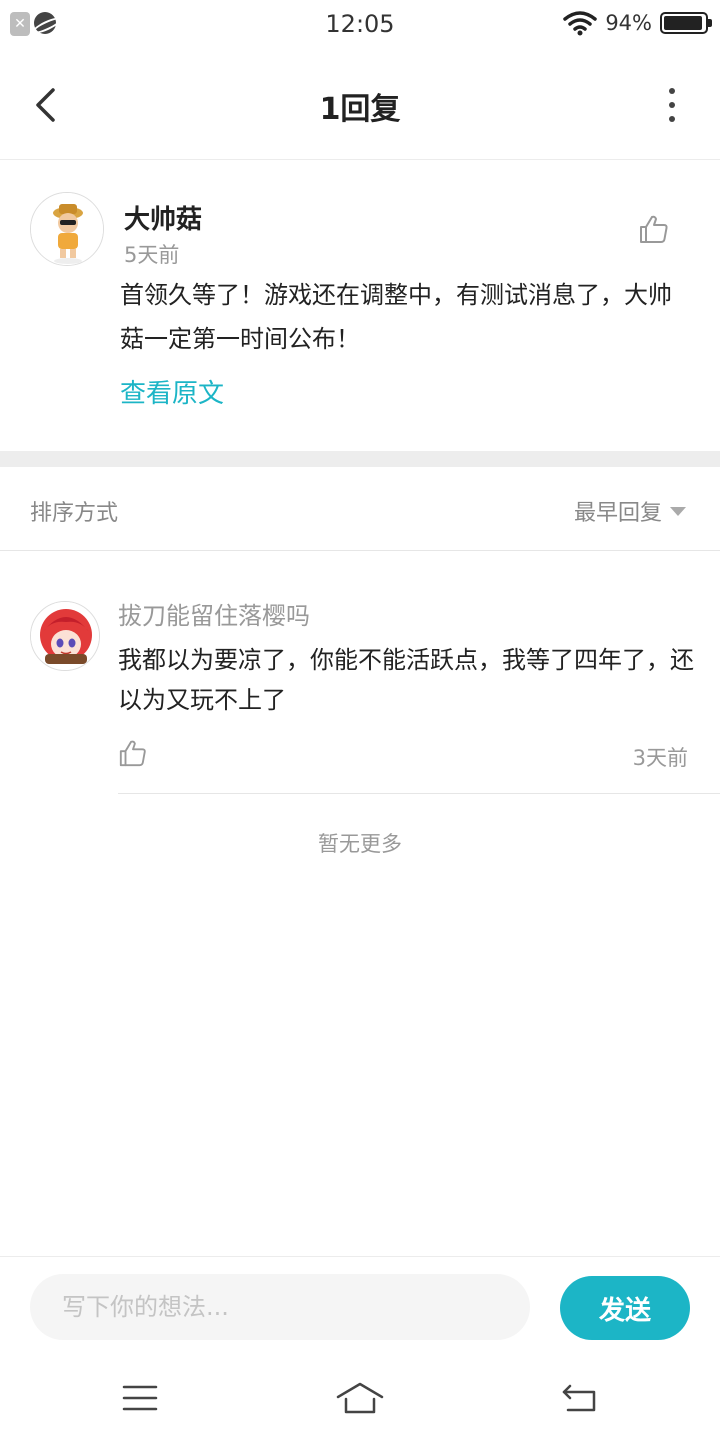  What do you see at coordinates (625, 1308) in the screenshot?
I see `send-button: 发送` at bounding box center [625, 1308].